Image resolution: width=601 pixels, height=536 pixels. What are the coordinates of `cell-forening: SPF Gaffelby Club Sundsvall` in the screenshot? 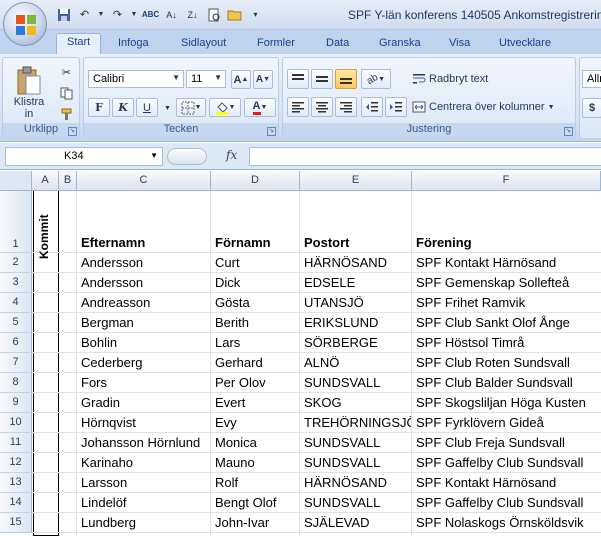 It's located at (507, 502).